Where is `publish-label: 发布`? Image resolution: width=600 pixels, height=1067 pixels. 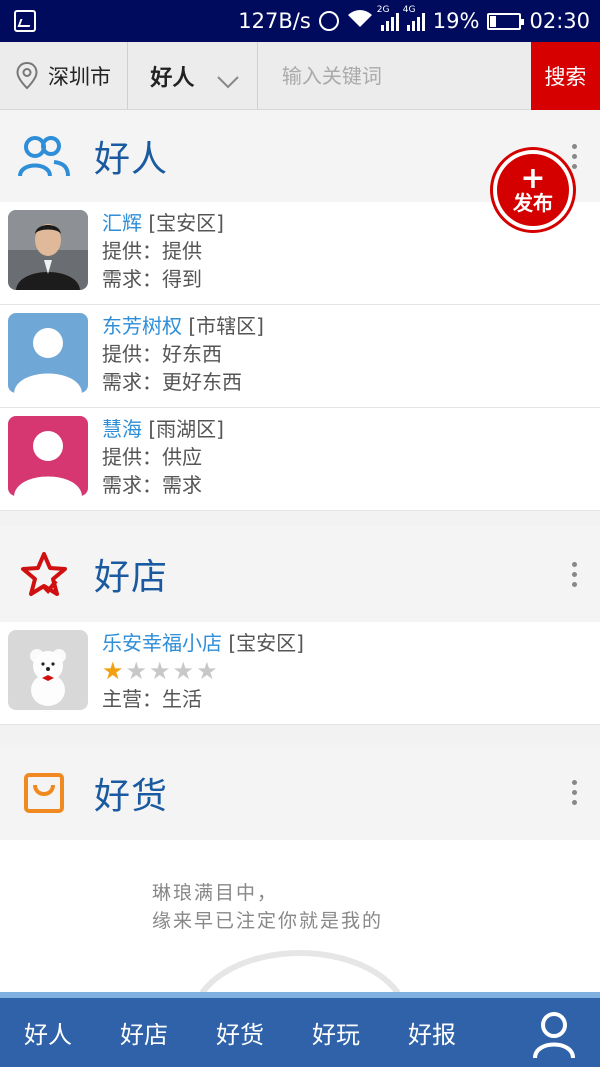 publish-label: 发布 is located at coordinates (533, 203).